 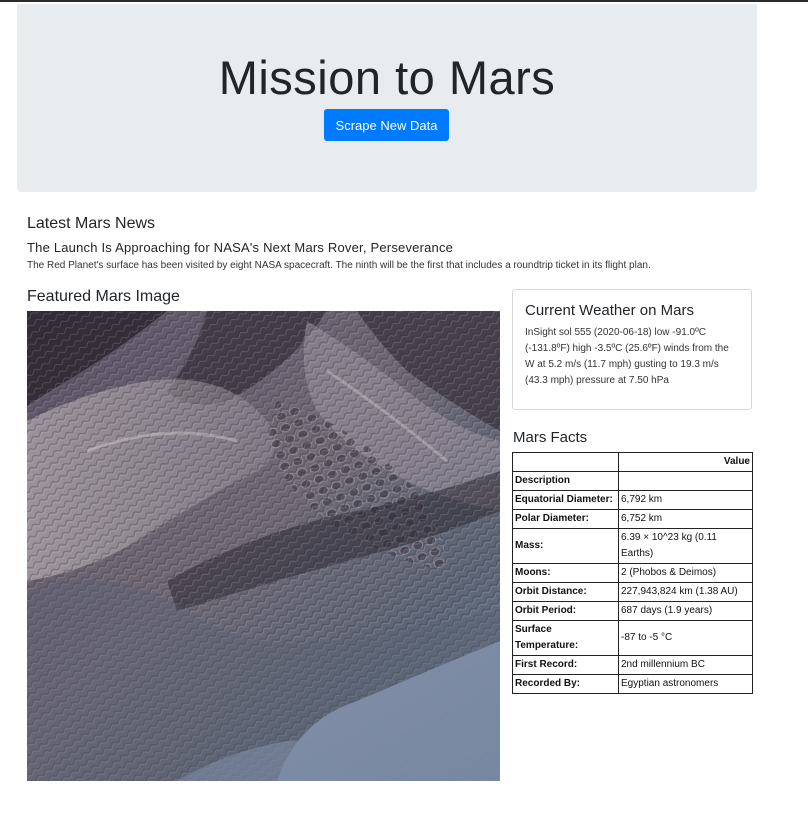 I want to click on table-index-row: Description, so click(x=632, y=481).